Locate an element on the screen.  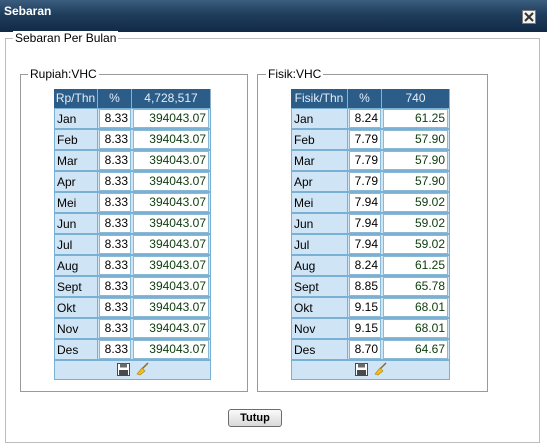
rupiah-legend: Rupiah:VHC is located at coordinates (63, 74).